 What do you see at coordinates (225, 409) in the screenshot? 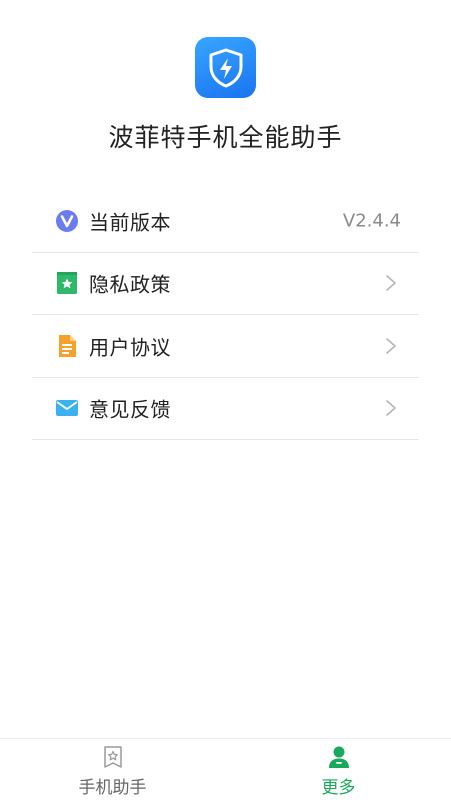
I see `menu-item-feedback: 意见反馈` at bounding box center [225, 409].